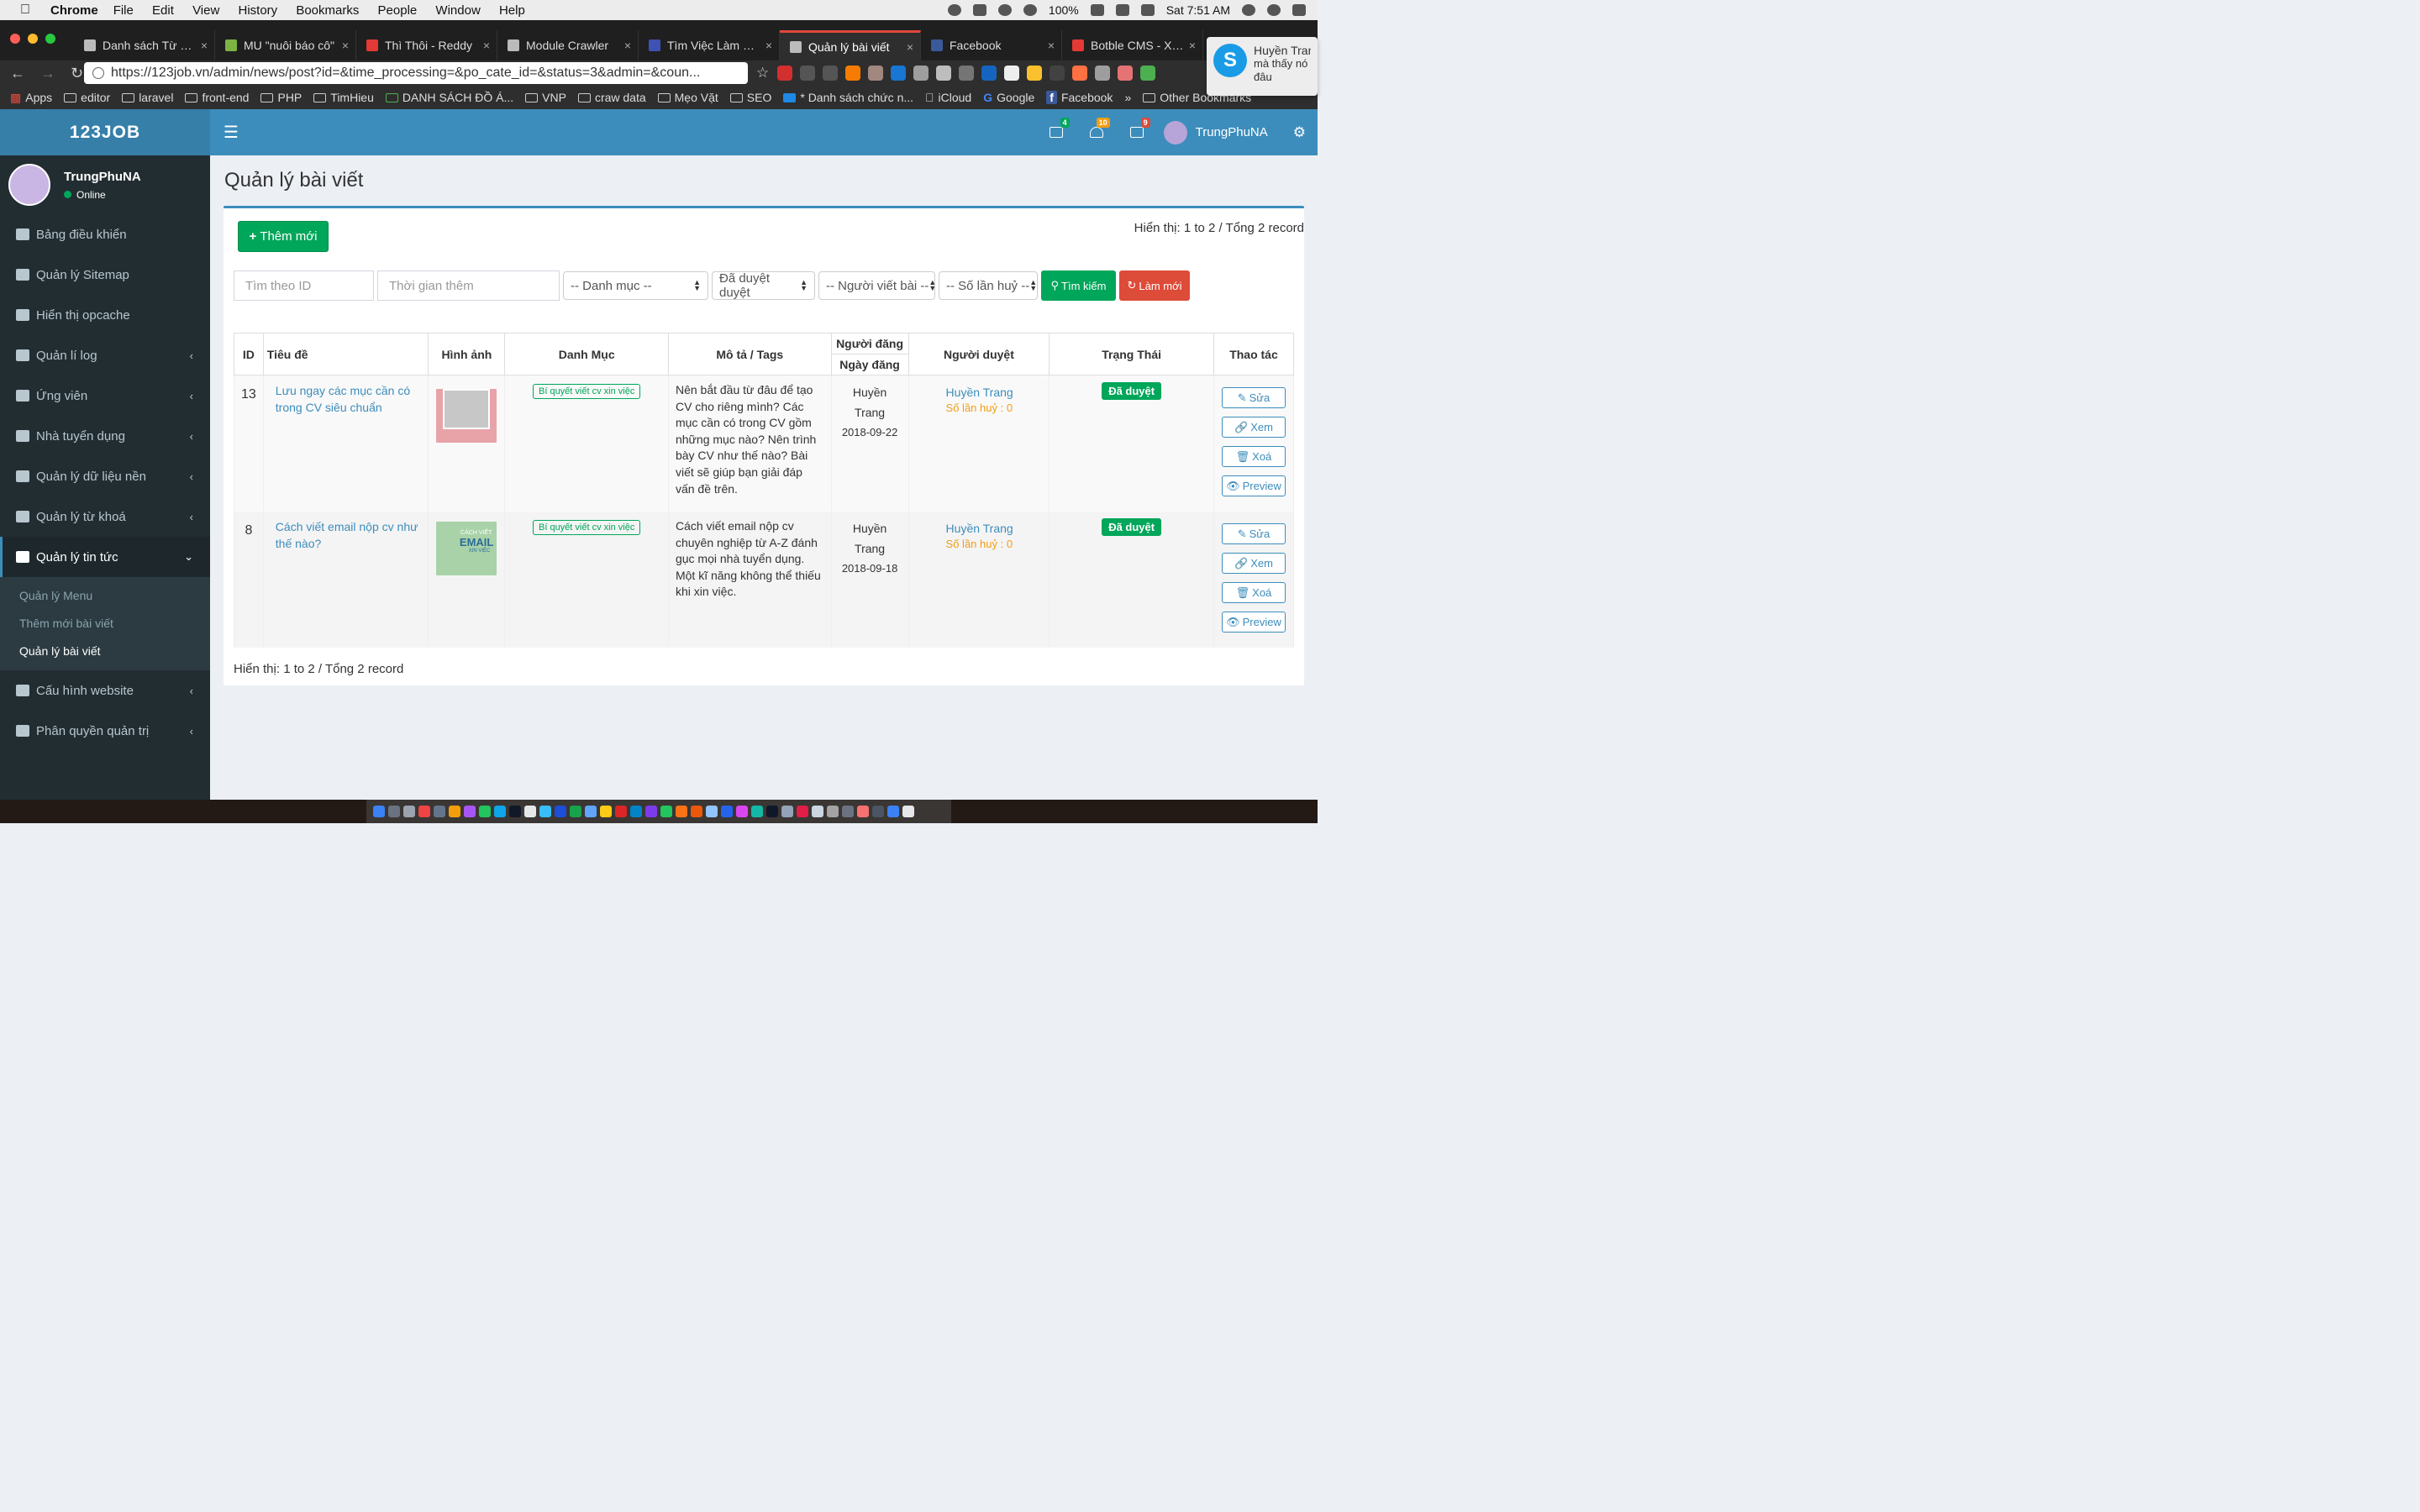  Describe the element at coordinates (398, 10) in the screenshot. I see `menu-people: People` at that location.